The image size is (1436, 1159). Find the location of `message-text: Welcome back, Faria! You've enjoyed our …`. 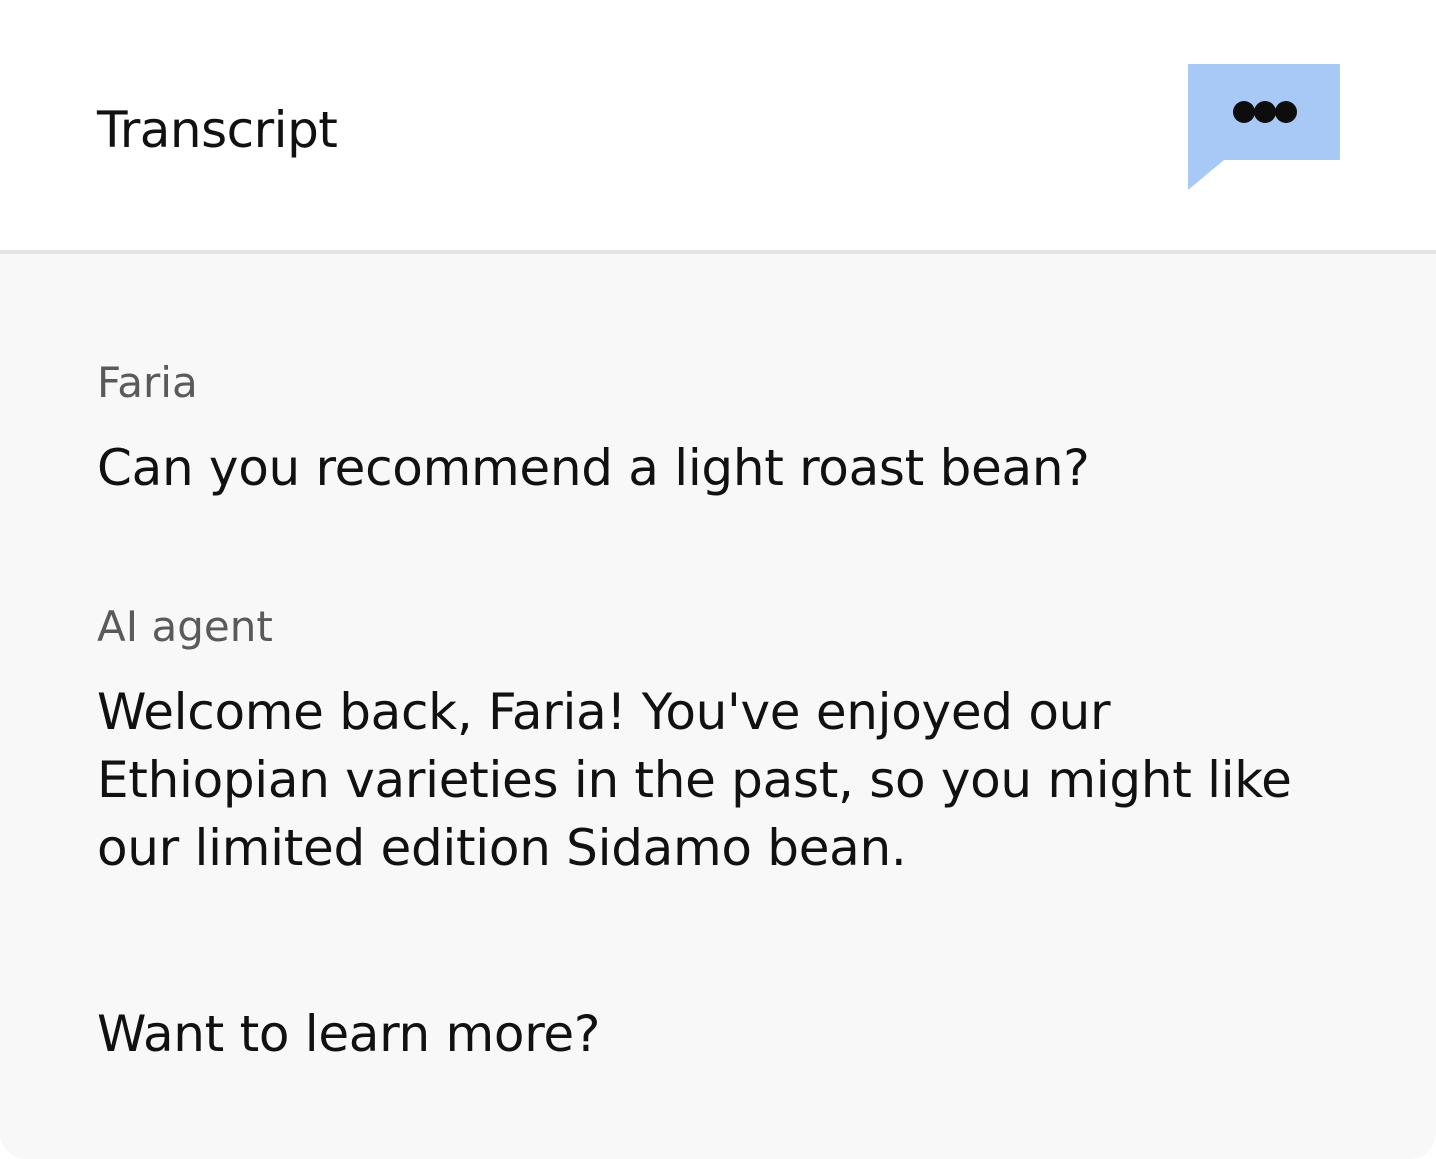

message-text: Welcome back, Faria! You've enjoyed our … is located at coordinates (694, 780).